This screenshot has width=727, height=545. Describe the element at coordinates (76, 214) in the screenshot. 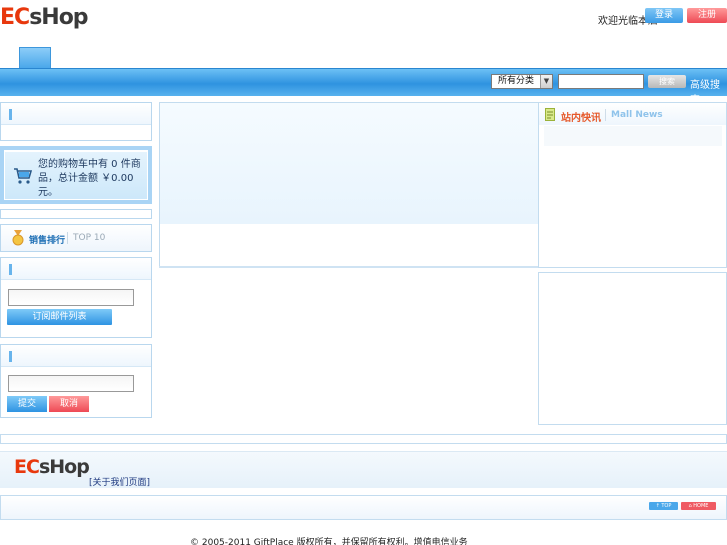

I see `empty-box` at that location.